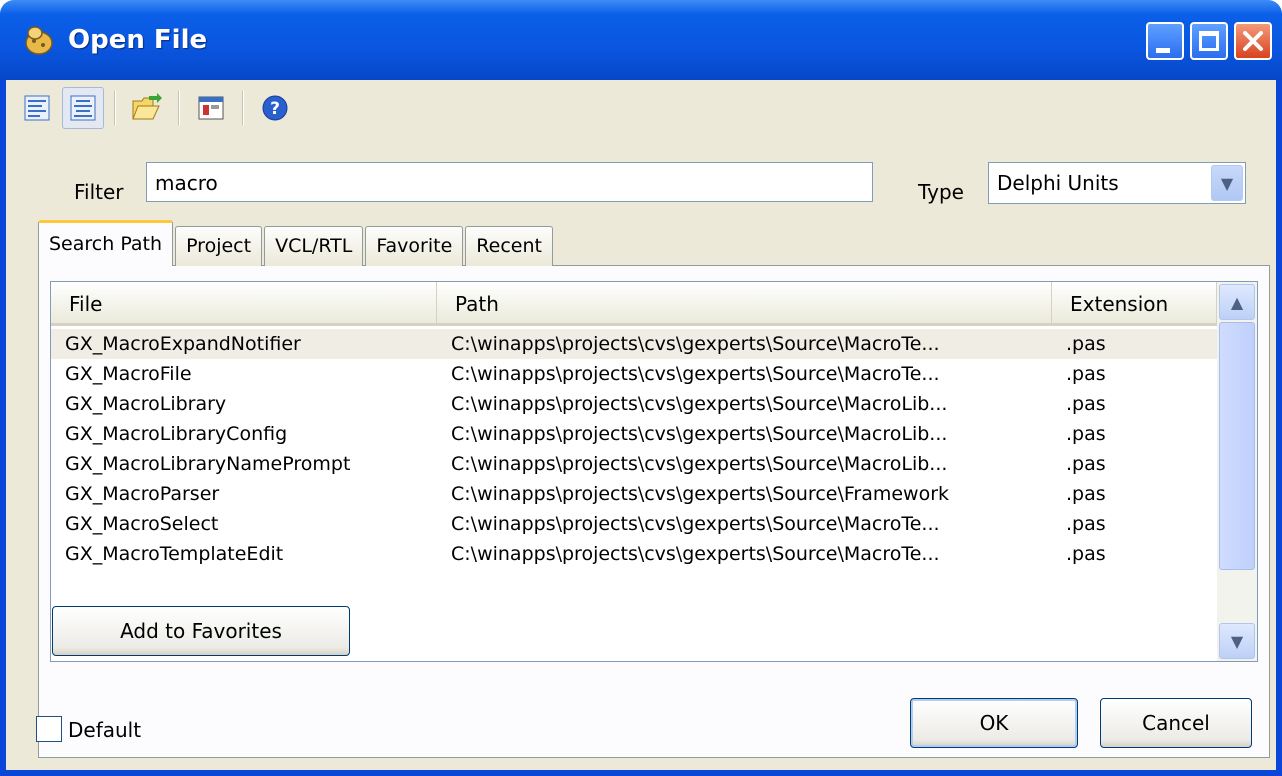 The width and height of the screenshot is (1282, 776). What do you see at coordinates (1237, 302) in the screenshot?
I see `scroll-up-icon: ▲` at bounding box center [1237, 302].